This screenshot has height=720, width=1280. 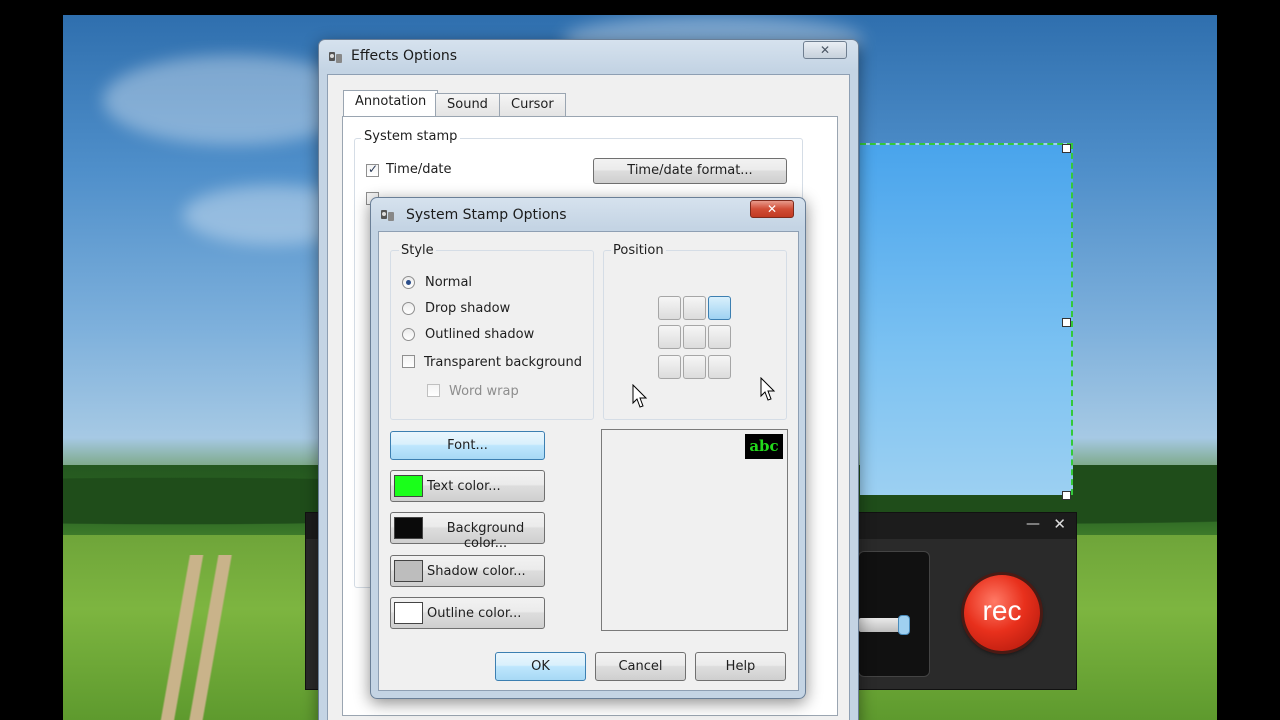 I want to click on close-icon: ✕, so click(x=1059, y=524).